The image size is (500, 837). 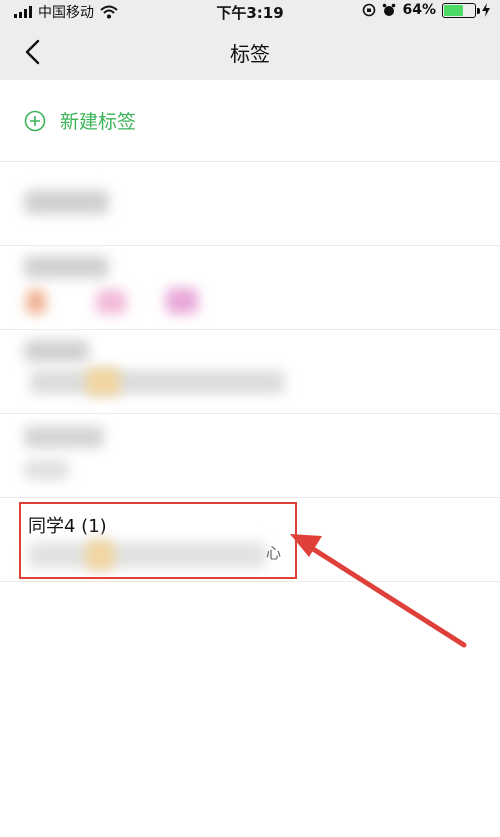 I want to click on nav-bar: 标签, so click(x=250, y=52).